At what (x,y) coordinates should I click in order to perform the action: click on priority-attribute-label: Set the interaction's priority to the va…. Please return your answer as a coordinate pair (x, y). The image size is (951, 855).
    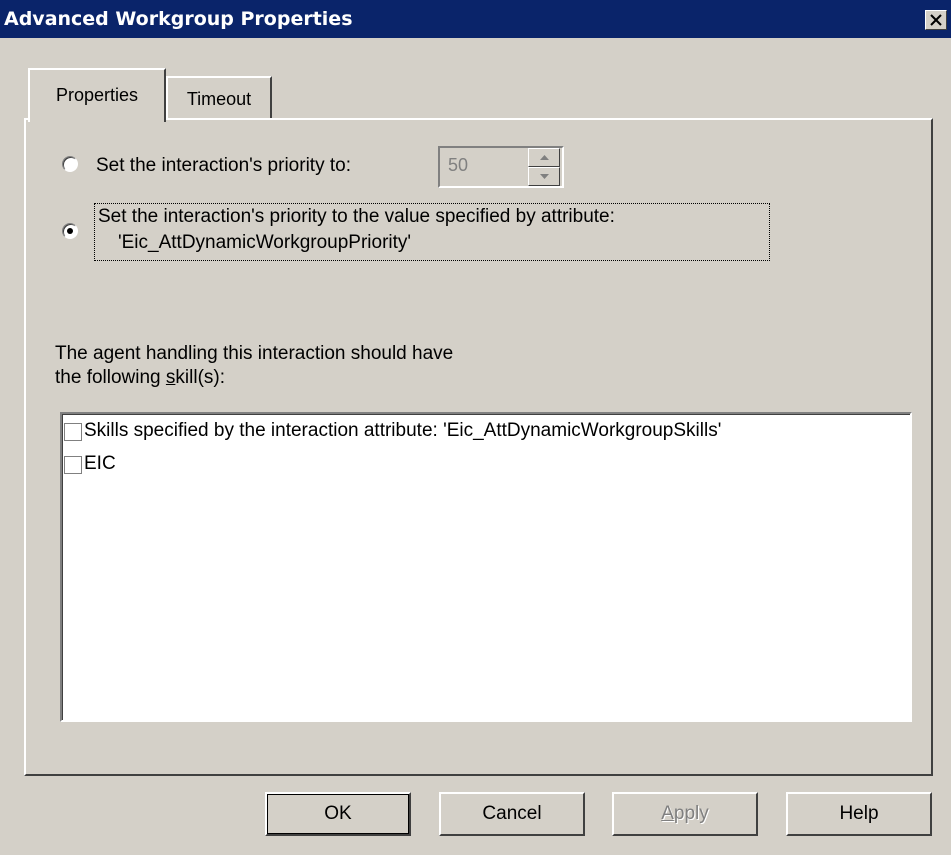
    Looking at the image, I should click on (356, 216).